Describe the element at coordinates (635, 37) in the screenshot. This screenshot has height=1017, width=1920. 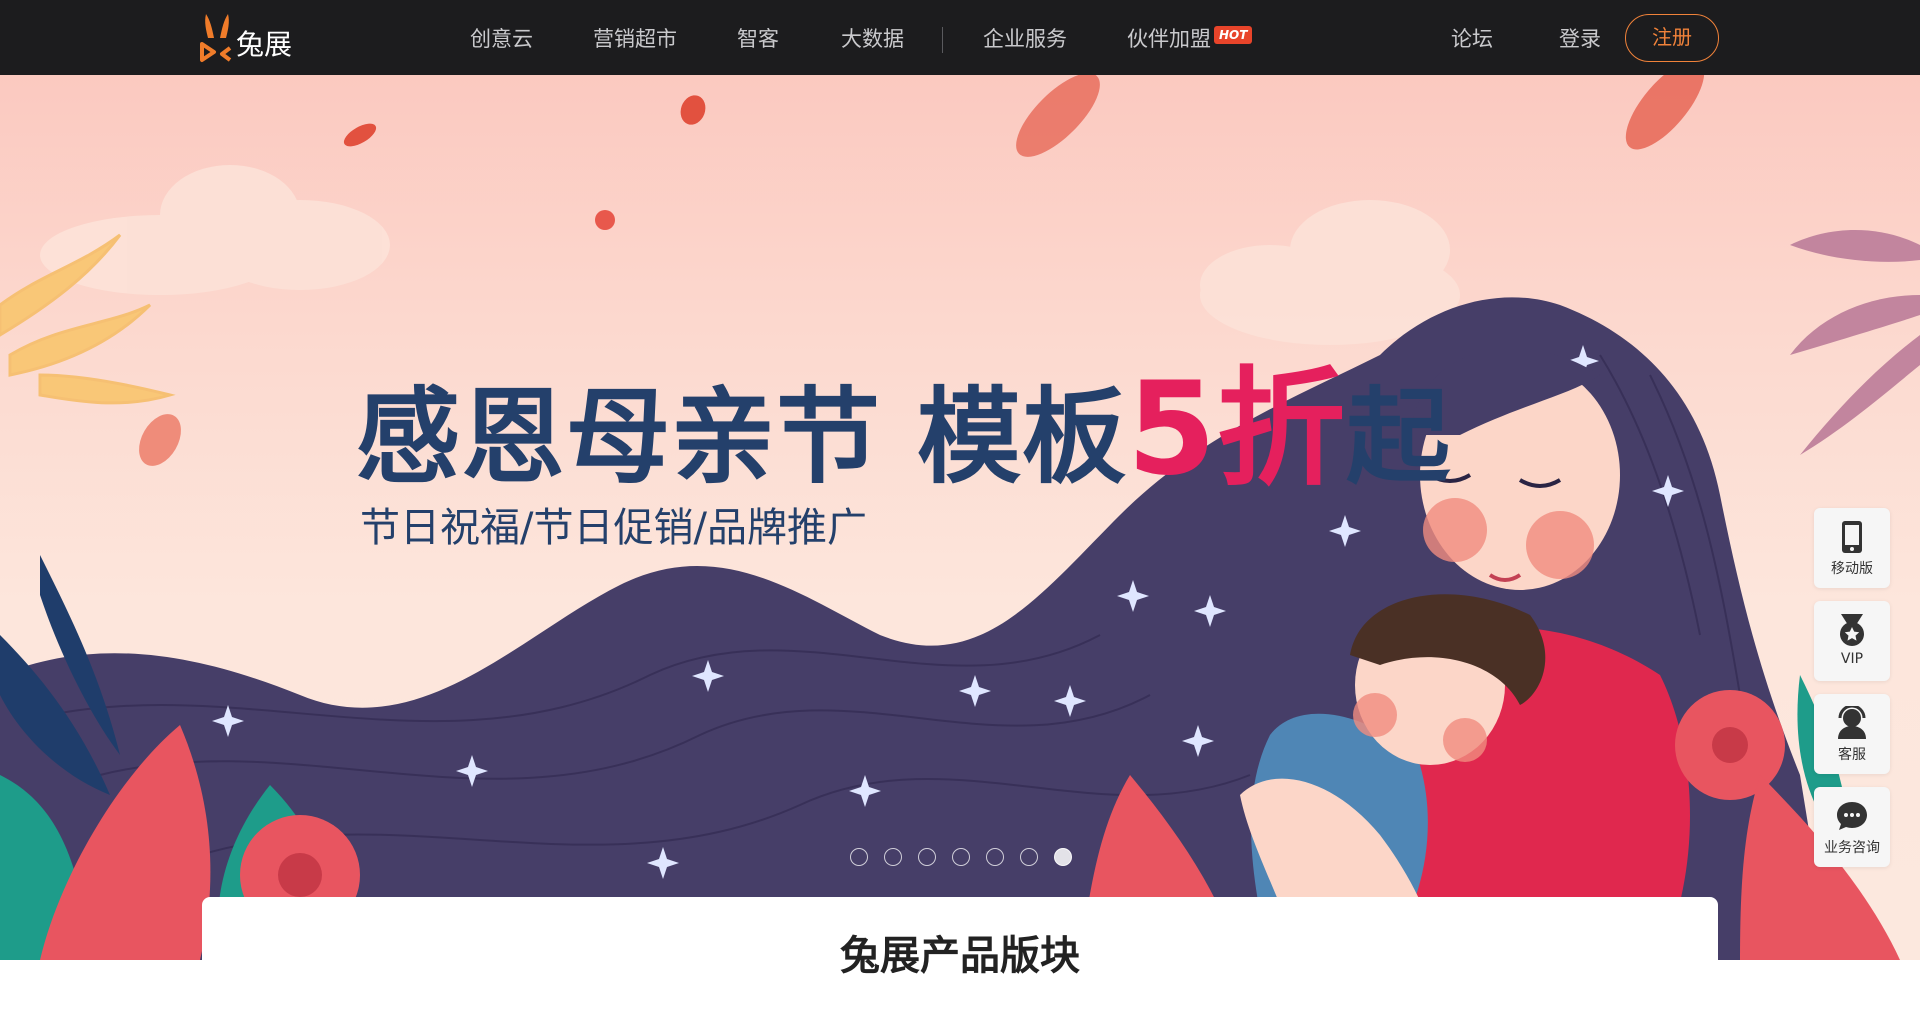
I see `nav-item-marketing-market: 营销超市` at that location.